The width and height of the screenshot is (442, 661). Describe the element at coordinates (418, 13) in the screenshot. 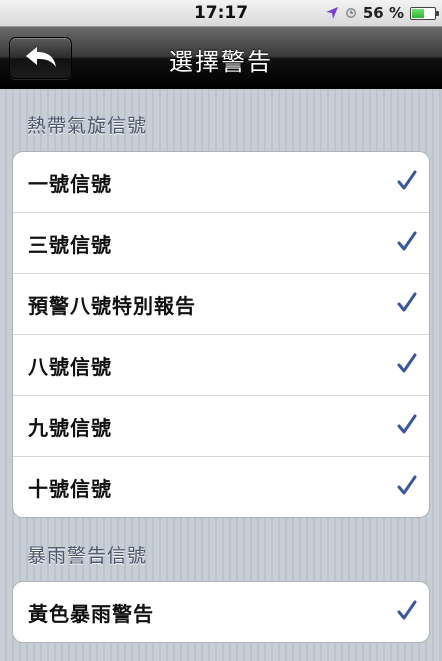

I see `battery-fill` at that location.